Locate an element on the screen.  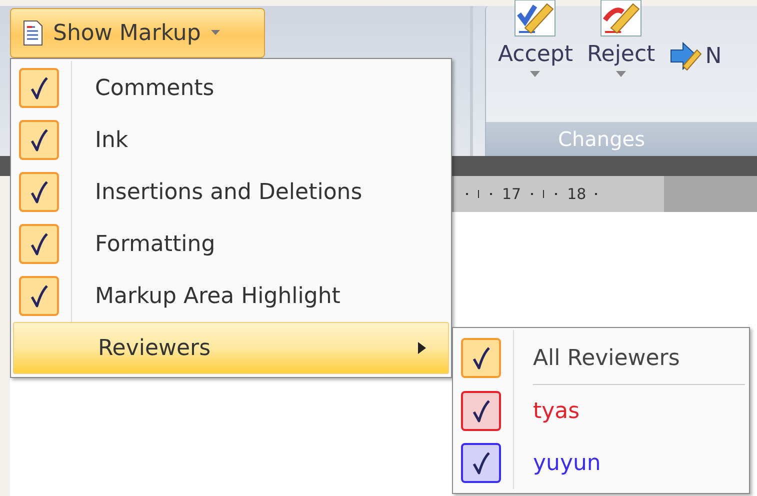
document-icon is located at coordinates (33, 33).